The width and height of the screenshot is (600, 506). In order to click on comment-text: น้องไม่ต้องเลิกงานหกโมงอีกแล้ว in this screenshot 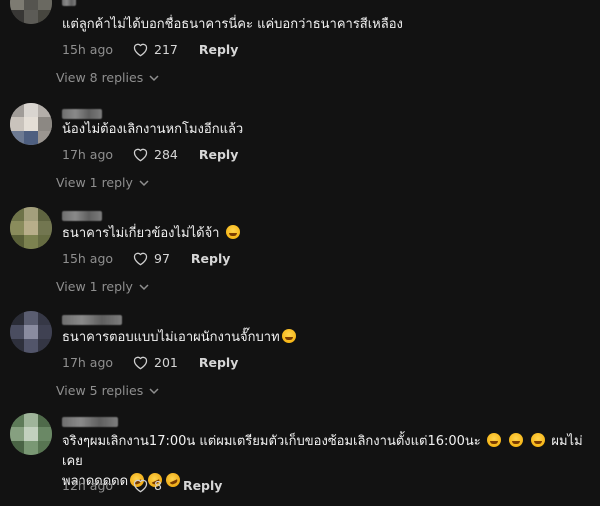, I will do `click(153, 129)`.